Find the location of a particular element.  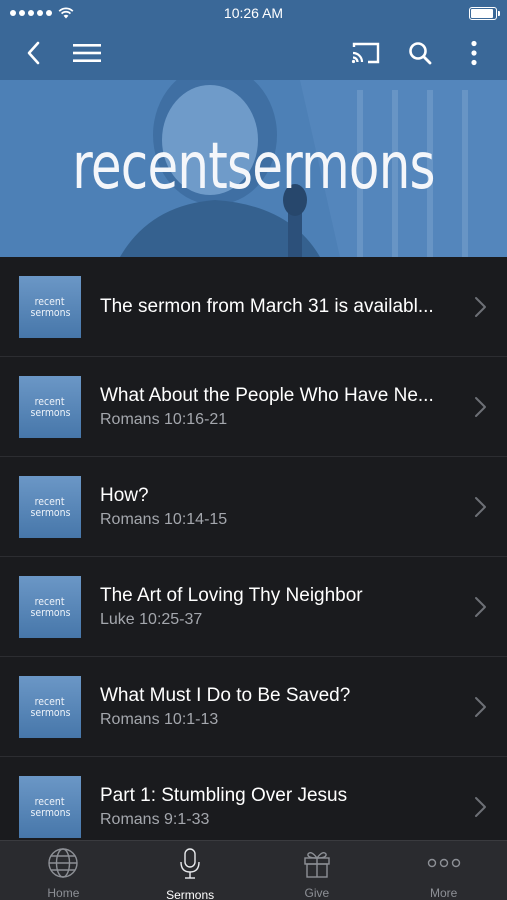

tab-label: Home is located at coordinates (63, 893).